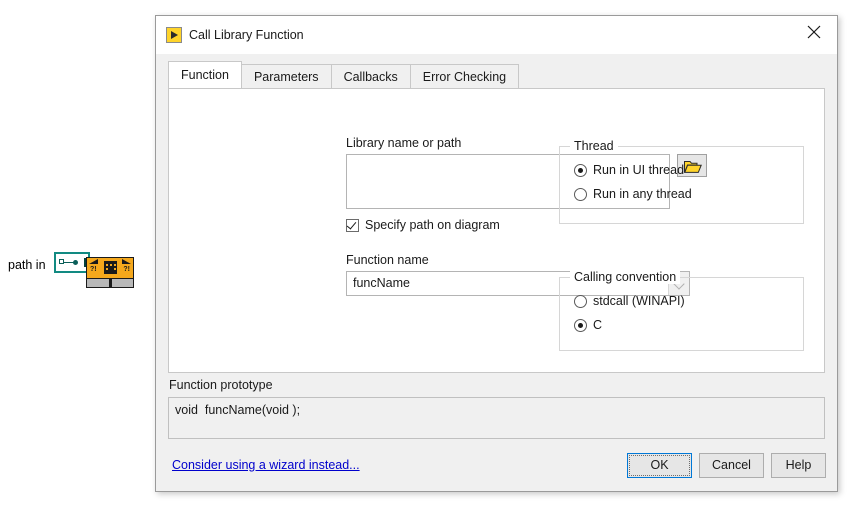 Image resolution: width=854 pixels, height=509 pixels. What do you see at coordinates (27, 265) in the screenshot?
I see `path-in-label: path in` at bounding box center [27, 265].